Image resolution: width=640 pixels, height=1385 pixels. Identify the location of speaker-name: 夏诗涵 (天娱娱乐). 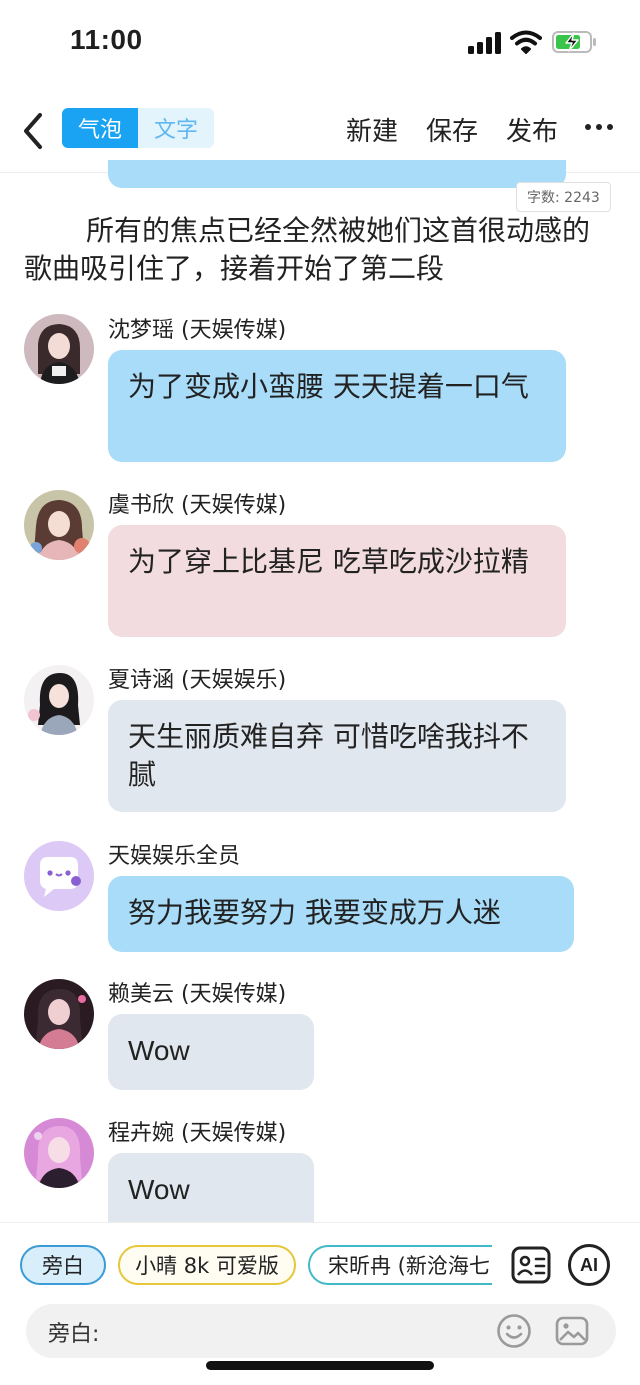
(197, 680).